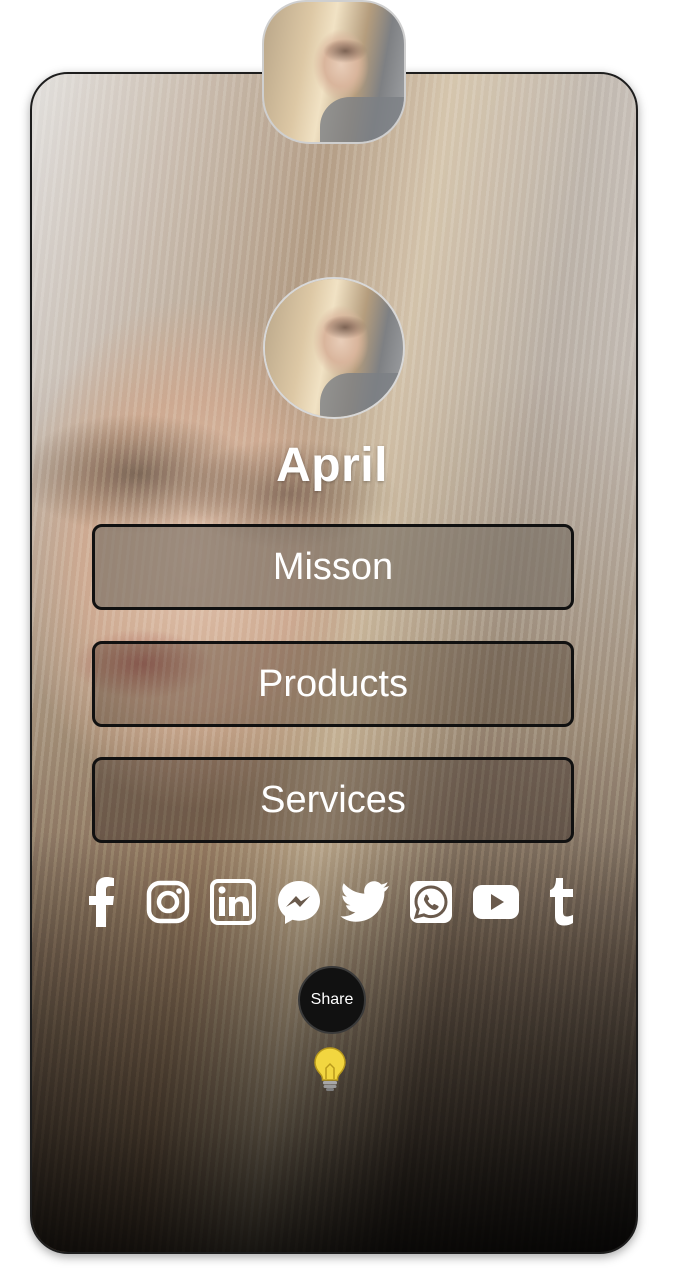 This screenshot has width=689, height=1271. What do you see at coordinates (332, 902) in the screenshot?
I see `social-links` at bounding box center [332, 902].